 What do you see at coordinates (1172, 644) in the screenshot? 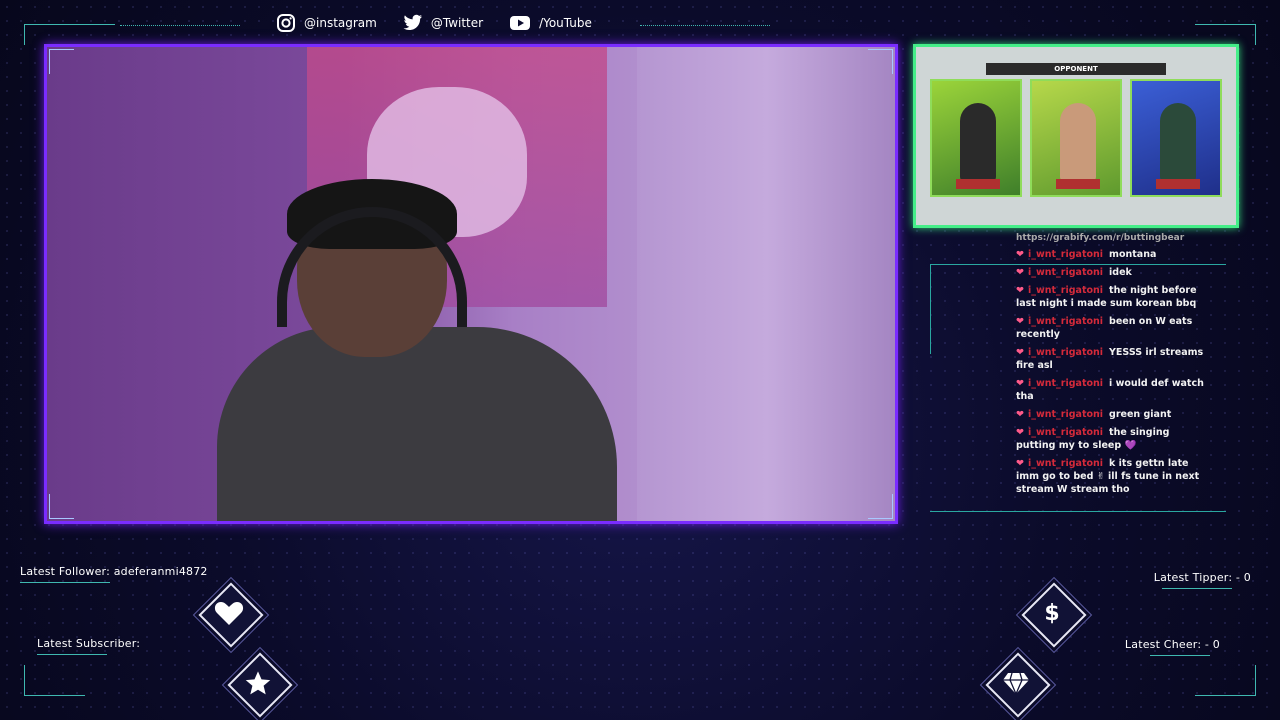
I see `latest-cheer-label: Latest Cheer: - 0` at bounding box center [1172, 644].